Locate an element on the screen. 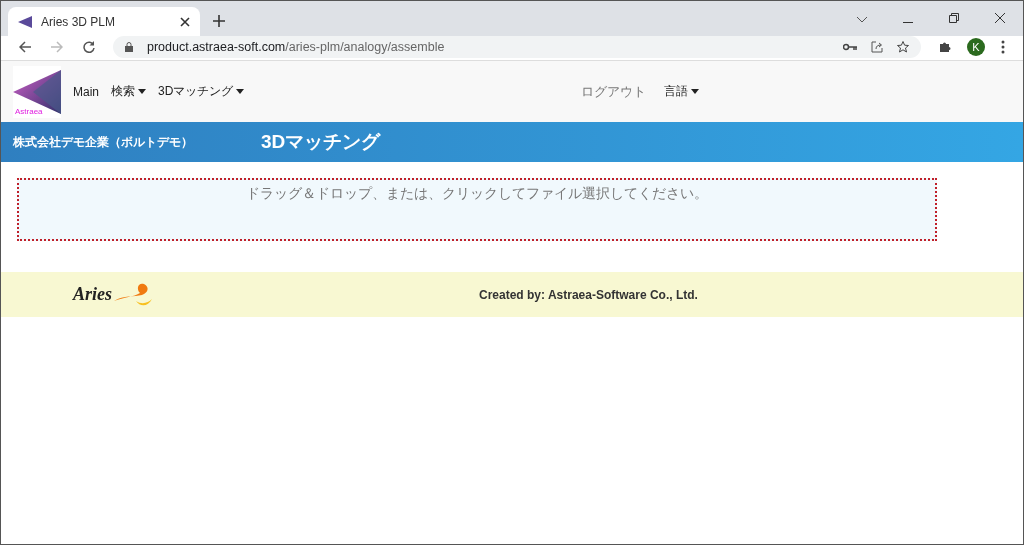  tab-title: Aries 3D PLM is located at coordinates (79, 21).